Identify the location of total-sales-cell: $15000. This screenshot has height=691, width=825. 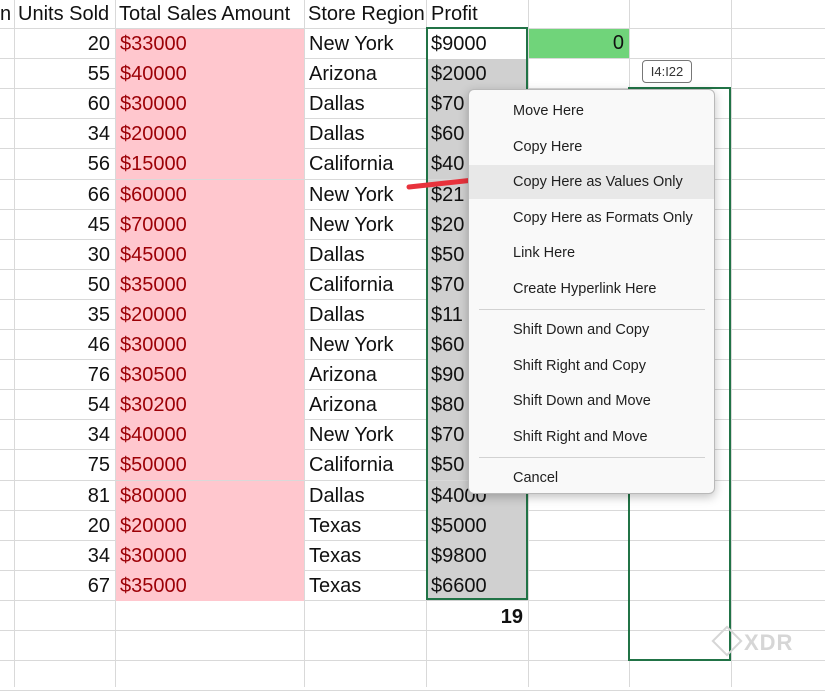
(210, 164).